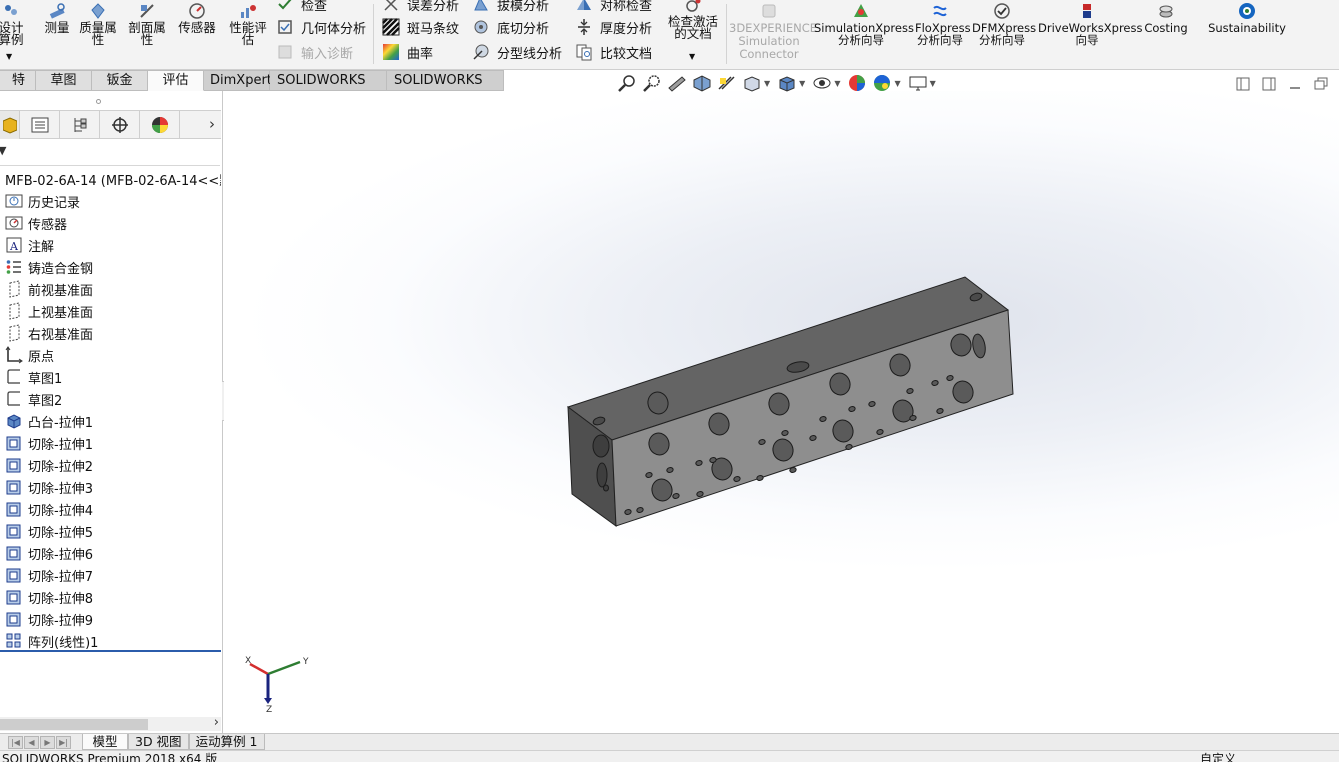  I want to click on tree-item: 草图2, so click(111, 399).